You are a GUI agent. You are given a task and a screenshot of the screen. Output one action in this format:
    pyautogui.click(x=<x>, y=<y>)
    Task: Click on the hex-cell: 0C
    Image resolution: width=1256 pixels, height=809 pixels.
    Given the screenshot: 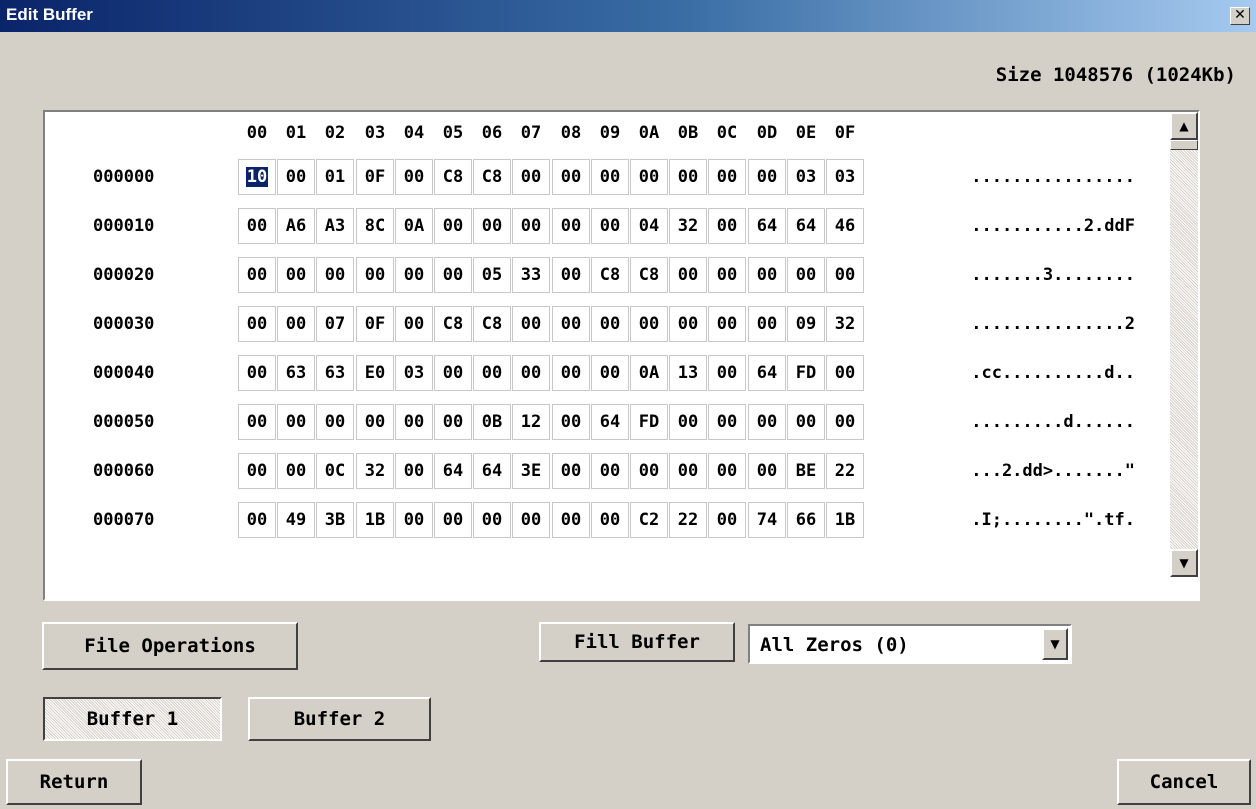 What is the action you would take?
    pyautogui.click(x=335, y=471)
    